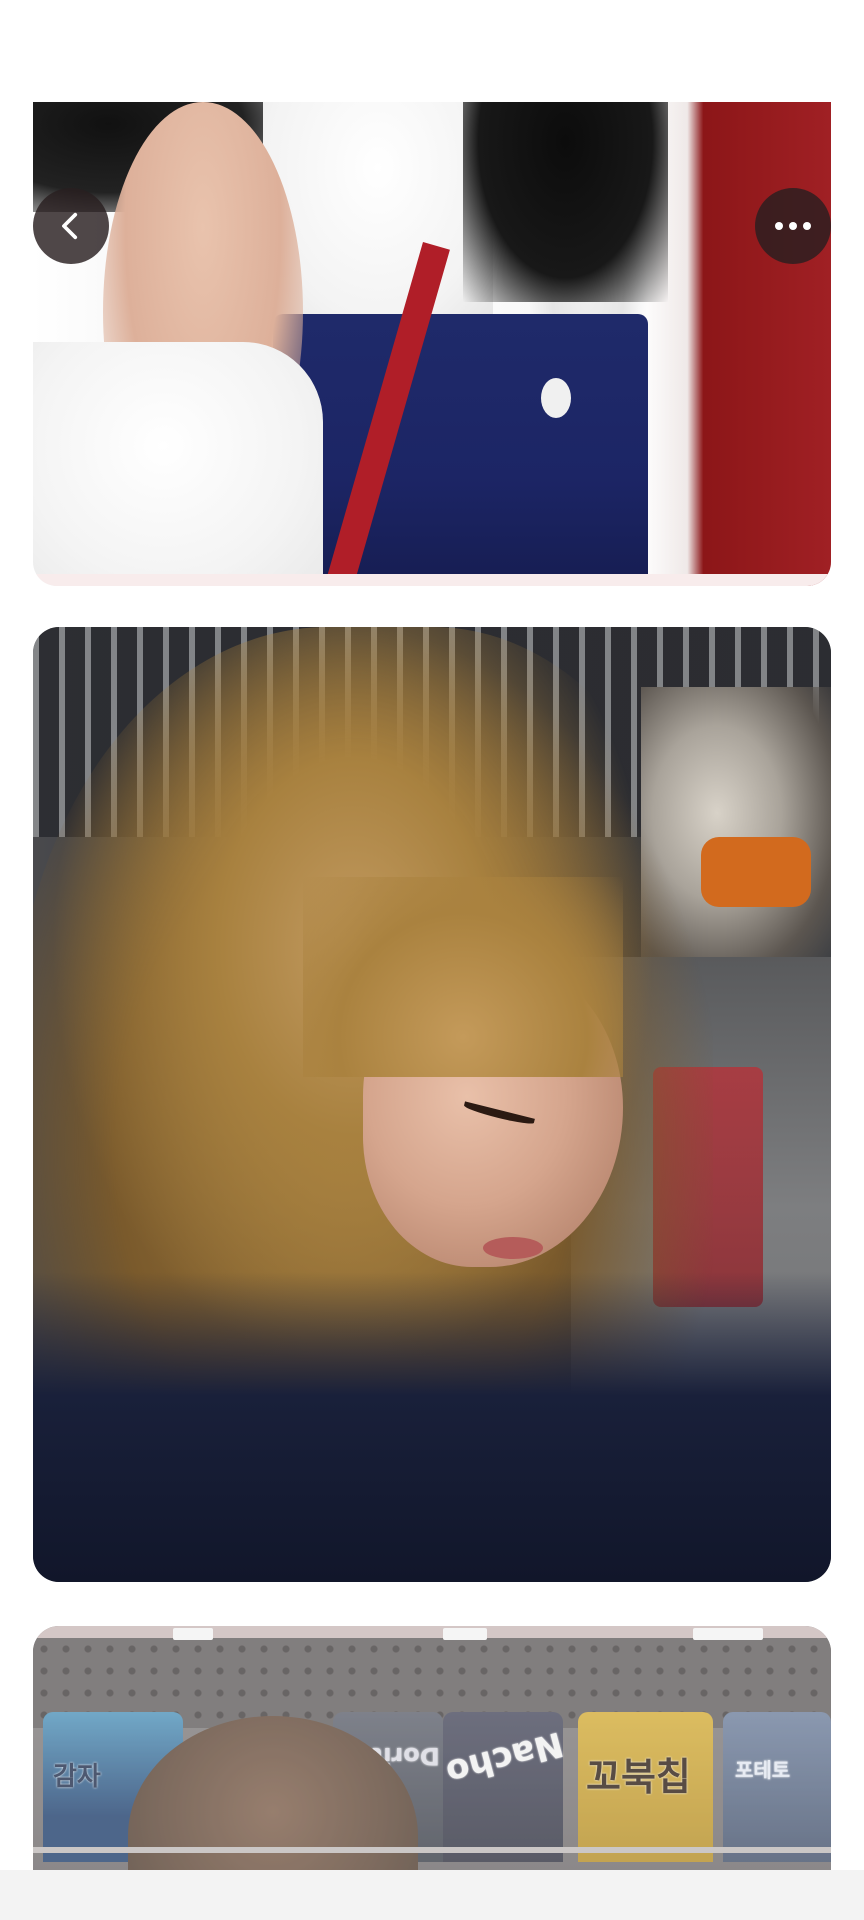  What do you see at coordinates (432, 1895) in the screenshot?
I see `bottom-fade` at bounding box center [432, 1895].